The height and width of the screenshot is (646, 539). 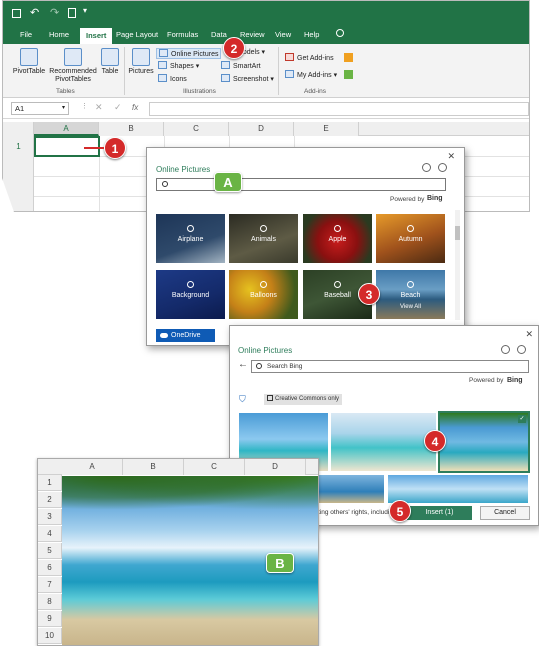 What do you see at coordinates (185, 335) in the screenshot?
I see `onedrive-button: OneDrive` at bounding box center [185, 335].